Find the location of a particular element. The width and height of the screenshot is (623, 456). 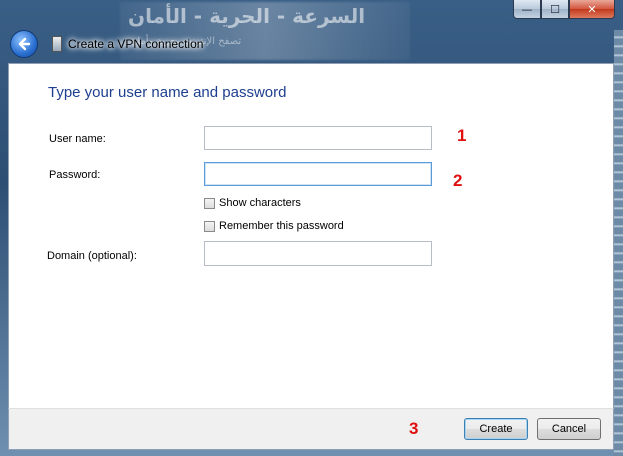

annotation-number-2: 2 is located at coordinates (458, 180).